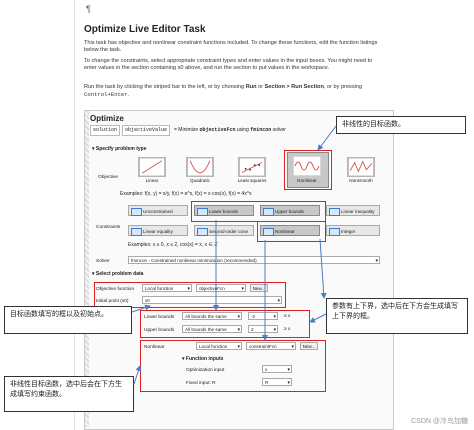  I want to click on arrow-to-nonlinear-constraint, so click(137, 375).